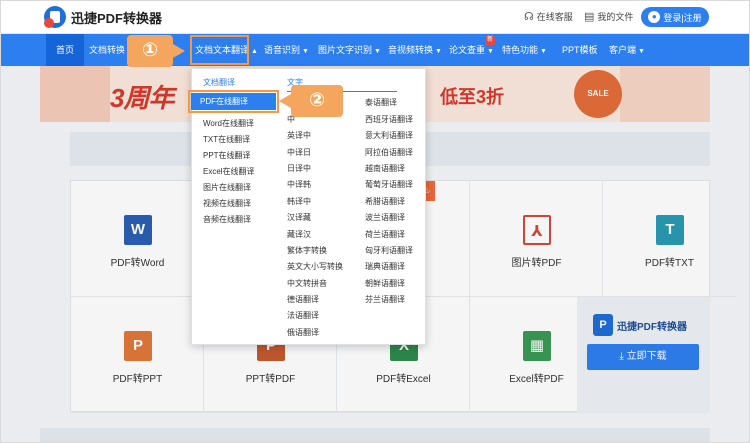  Describe the element at coordinates (226, 139) in the screenshot. I see `menu-item-txt-translate: TXT在线翻译` at that location.